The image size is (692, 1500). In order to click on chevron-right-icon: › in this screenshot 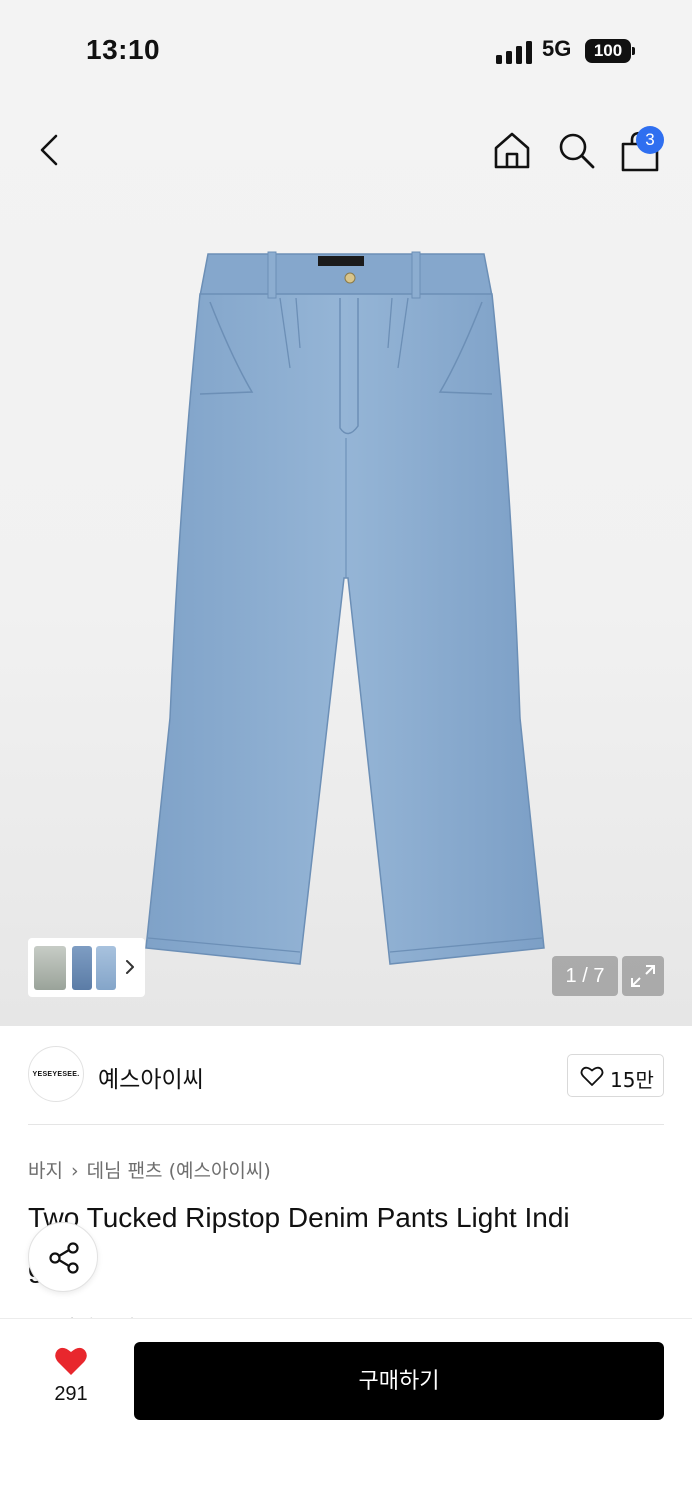, I will do `click(74, 1171)`.